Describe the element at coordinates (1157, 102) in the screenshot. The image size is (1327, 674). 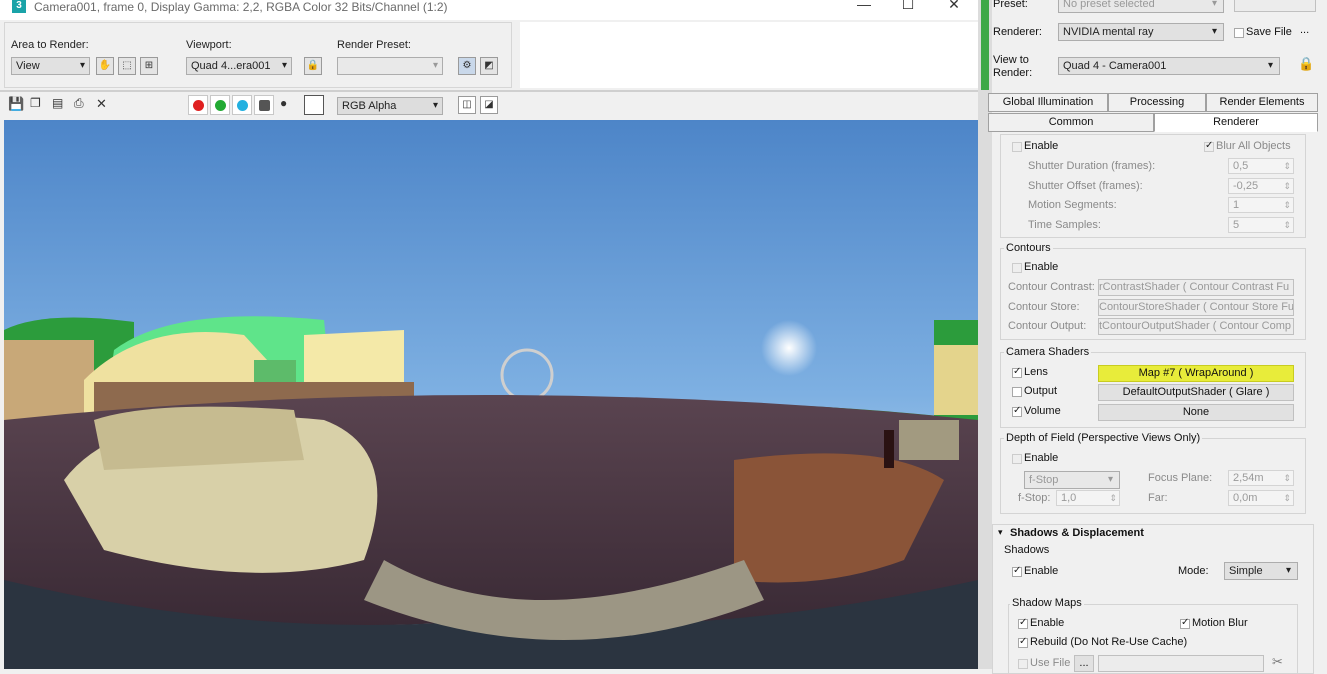
I see `tab-processing: Processing` at that location.